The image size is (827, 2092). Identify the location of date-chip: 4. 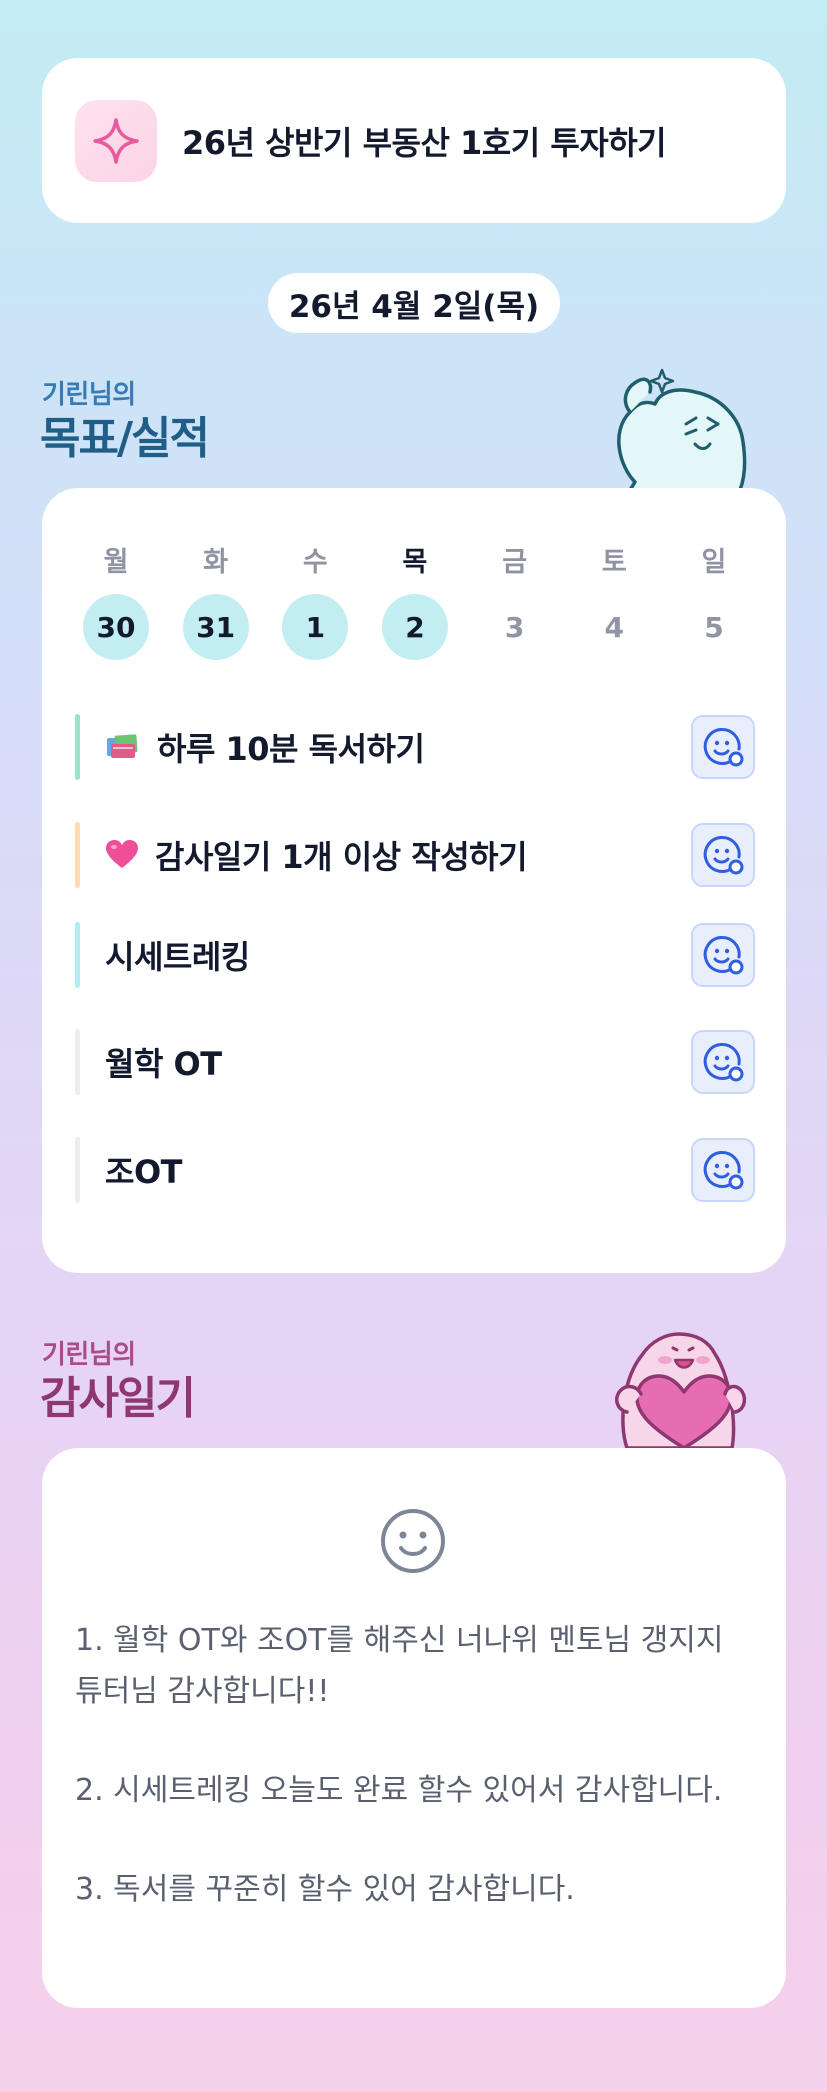
(614, 627).